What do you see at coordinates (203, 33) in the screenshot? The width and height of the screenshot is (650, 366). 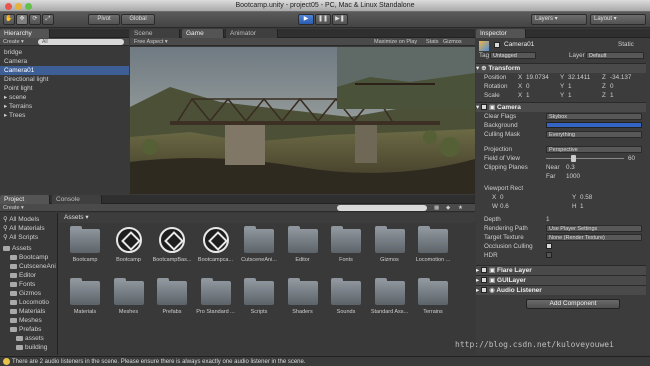 I see `tab-game: Game` at bounding box center [203, 33].